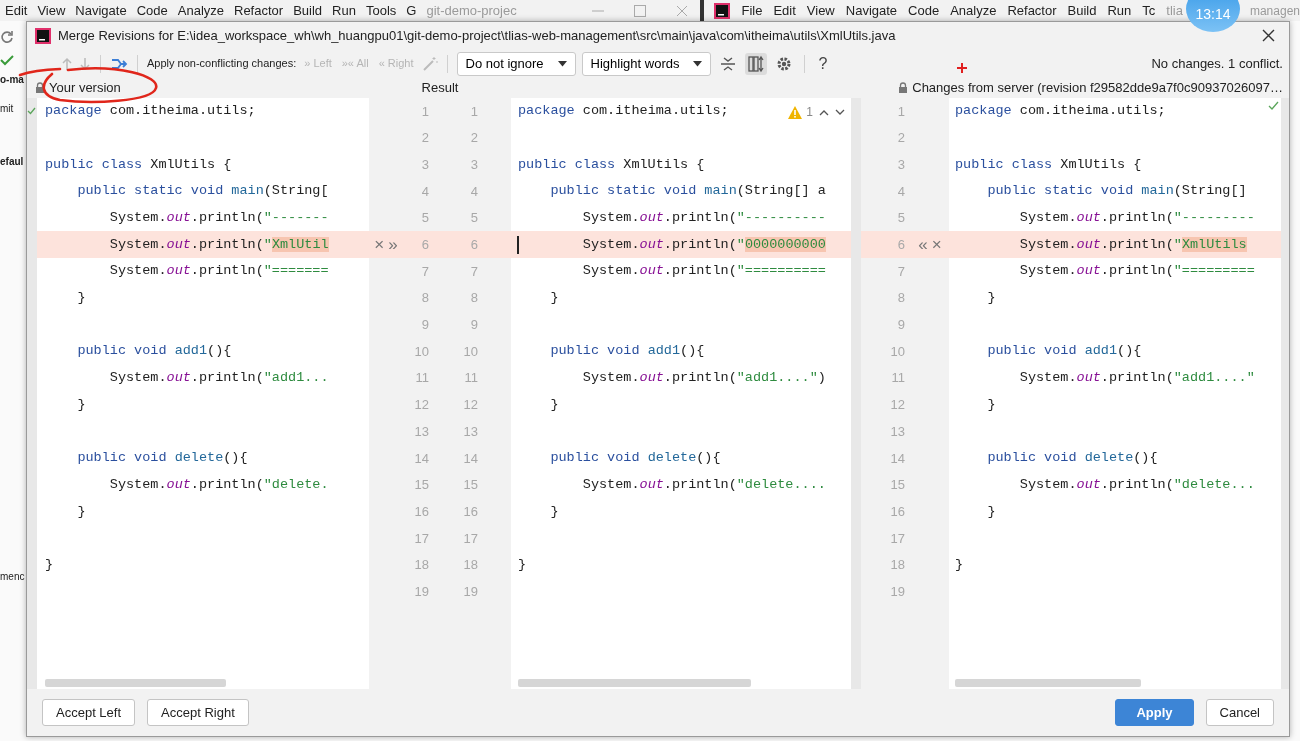  I want to click on code-line: System.out.println("----------, so click(703, 217).